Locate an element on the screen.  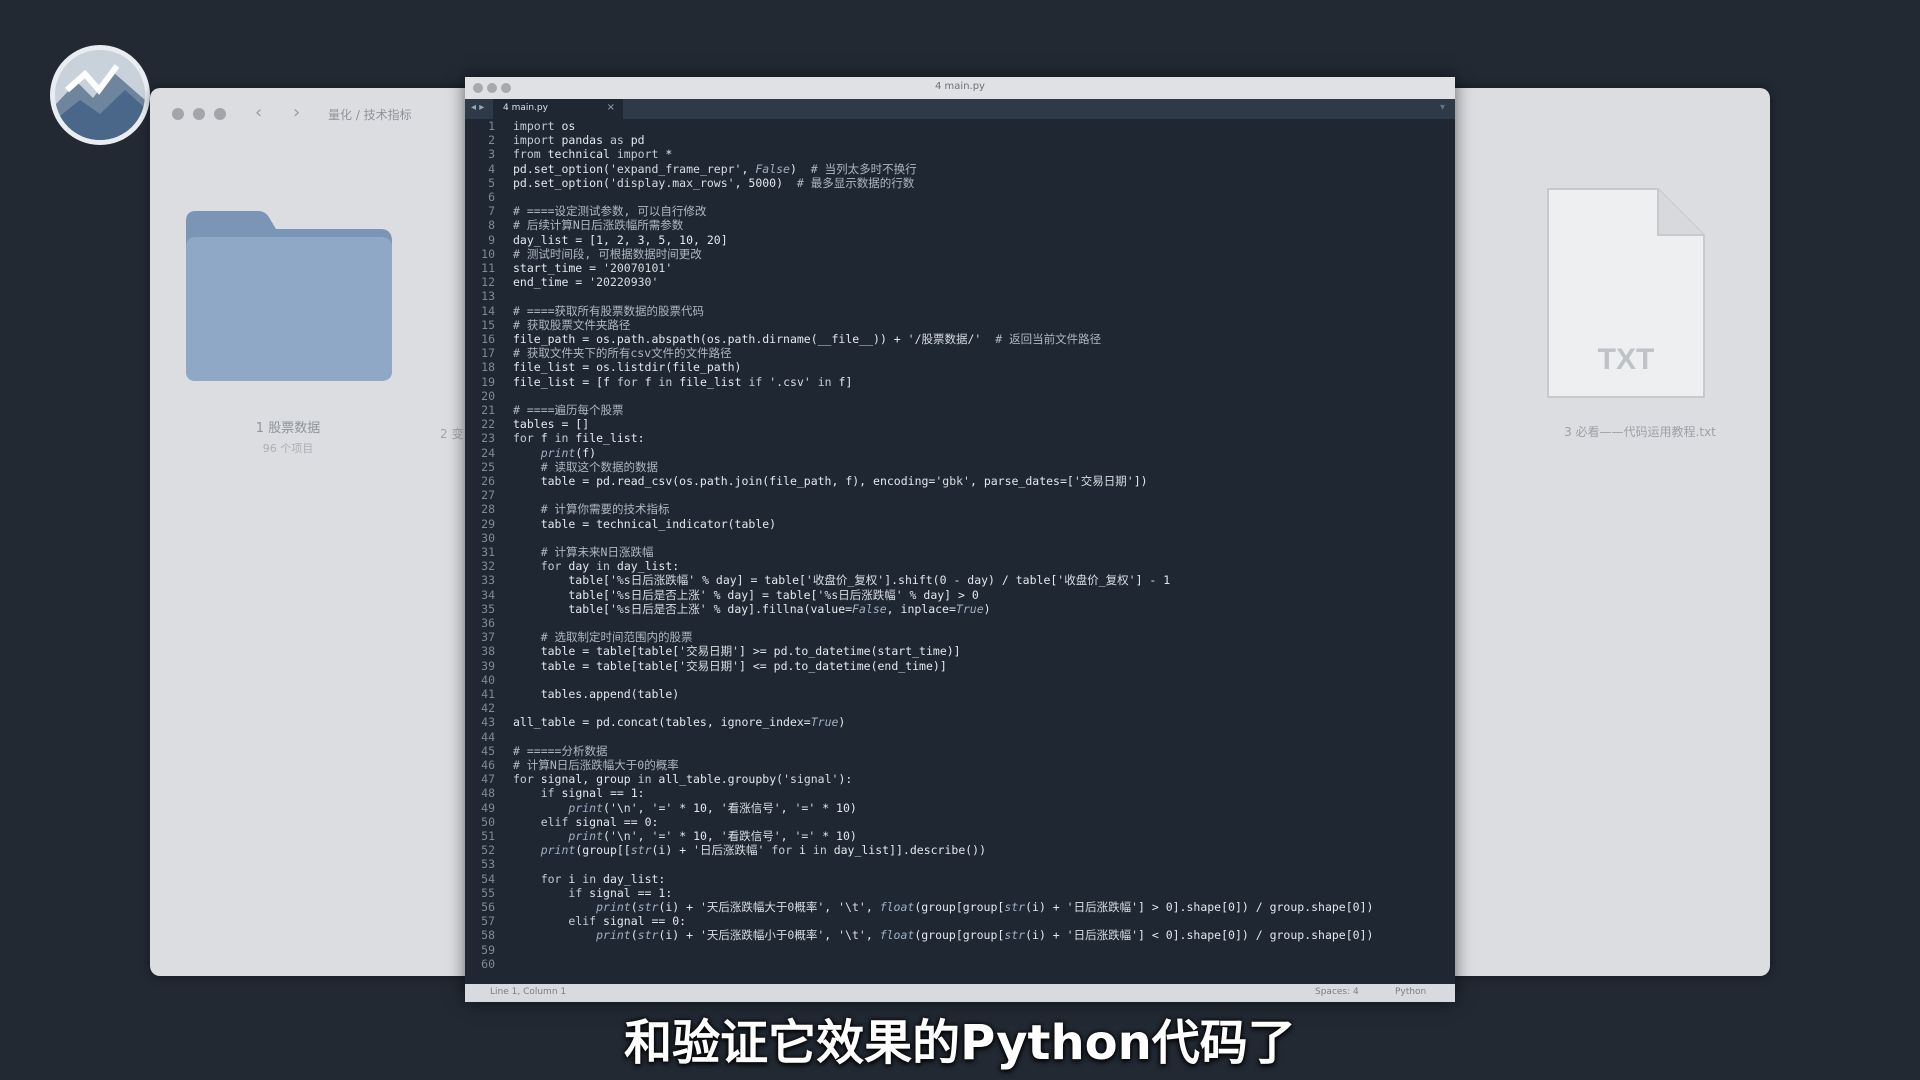
finder-minimize-button is located at coordinates (199, 114).